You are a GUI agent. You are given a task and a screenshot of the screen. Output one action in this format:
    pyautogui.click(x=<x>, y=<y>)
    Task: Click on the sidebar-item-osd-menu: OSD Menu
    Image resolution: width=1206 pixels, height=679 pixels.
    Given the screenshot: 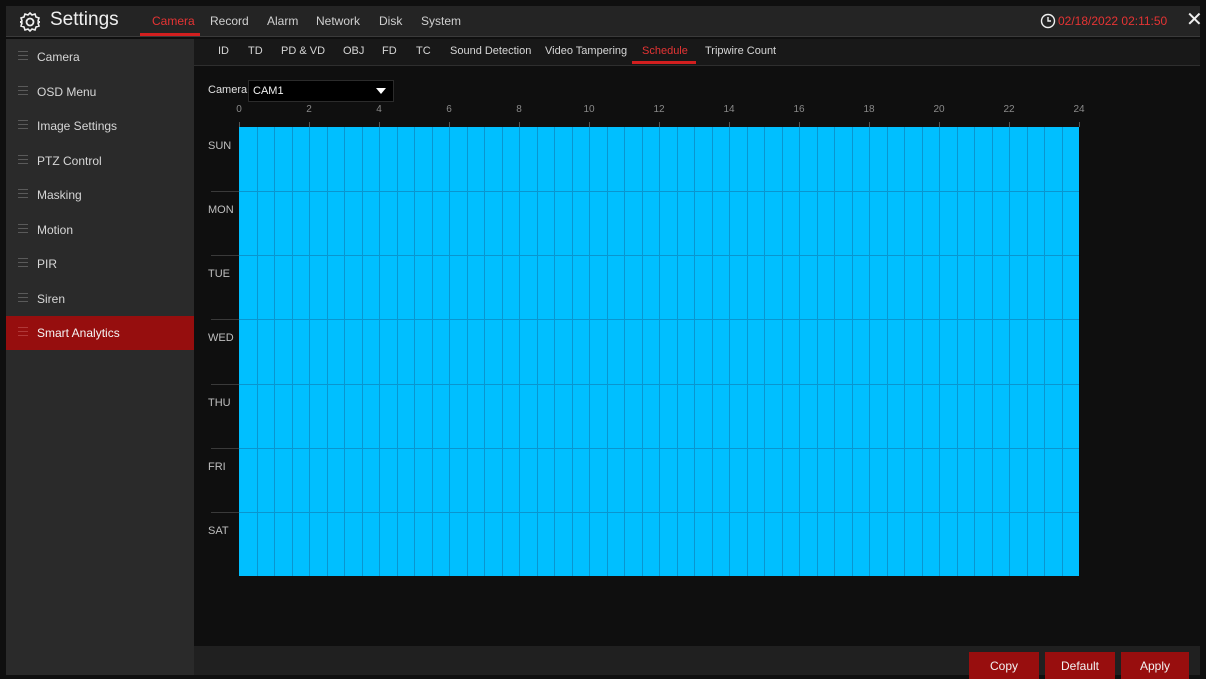 What is the action you would take?
    pyautogui.click(x=100, y=92)
    